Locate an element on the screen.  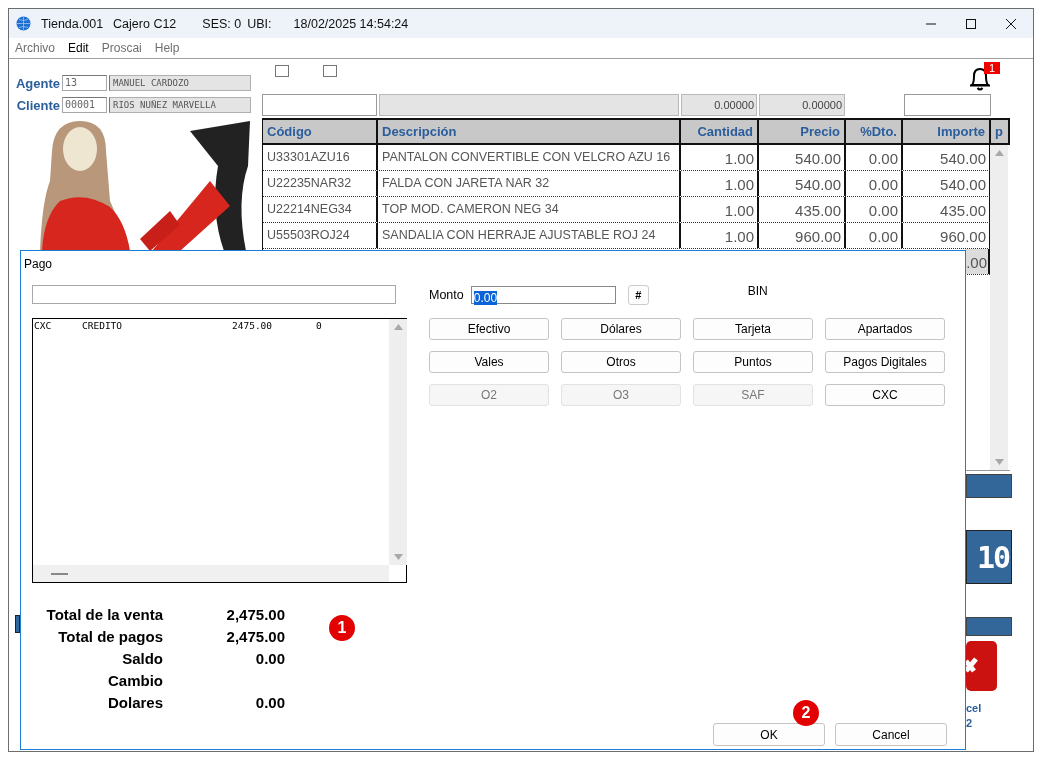
payment-method-button: Puntos is located at coordinates (753, 362).